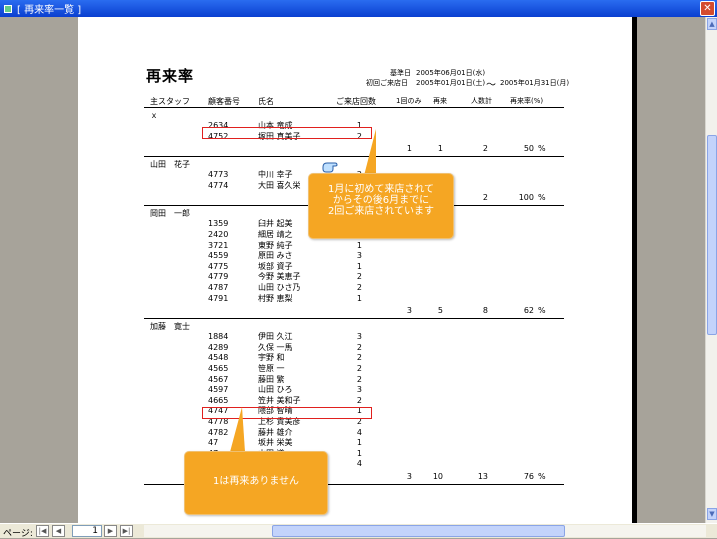 The image size is (717, 539). I want to click on customer-name: 原田 みさ, so click(275, 256).